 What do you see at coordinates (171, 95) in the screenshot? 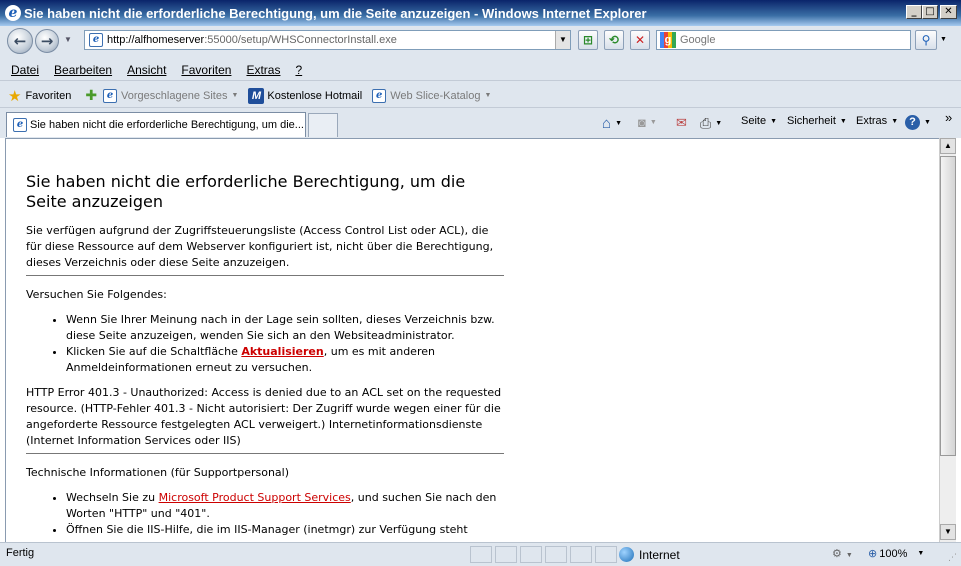
I see `suggested-sites-link: e Vorgeschlagene Sites ▼` at bounding box center [171, 95].